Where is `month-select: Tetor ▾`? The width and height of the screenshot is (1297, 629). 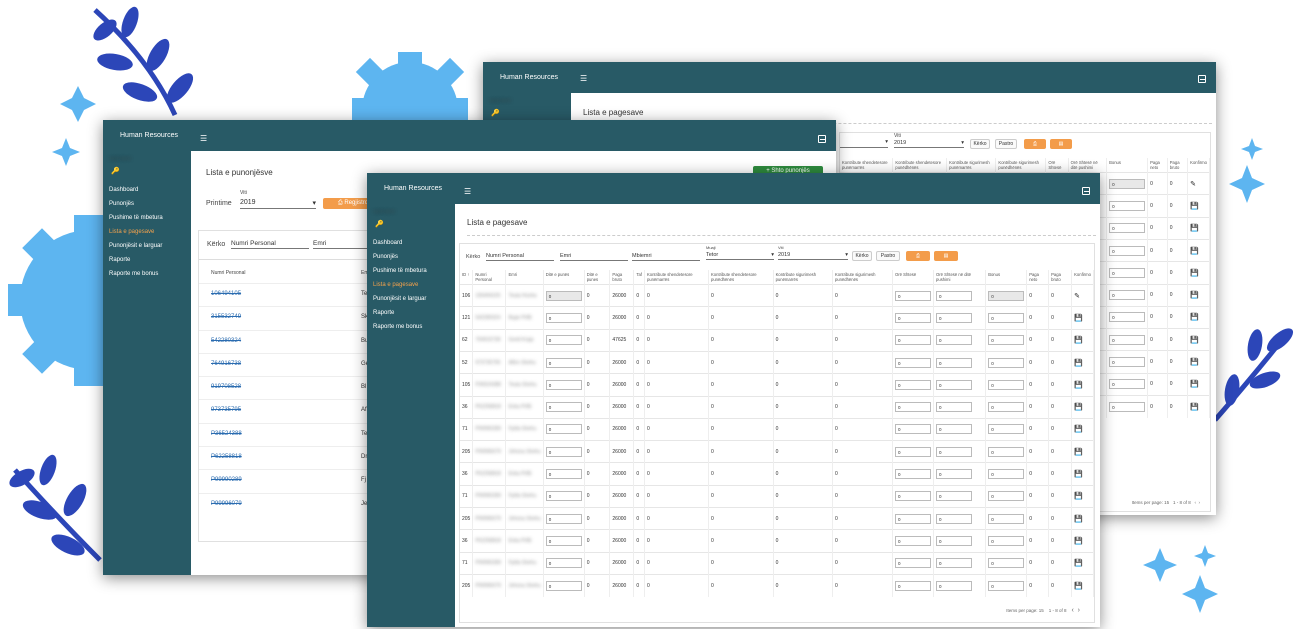 month-select: Tetor ▾ is located at coordinates (740, 255).